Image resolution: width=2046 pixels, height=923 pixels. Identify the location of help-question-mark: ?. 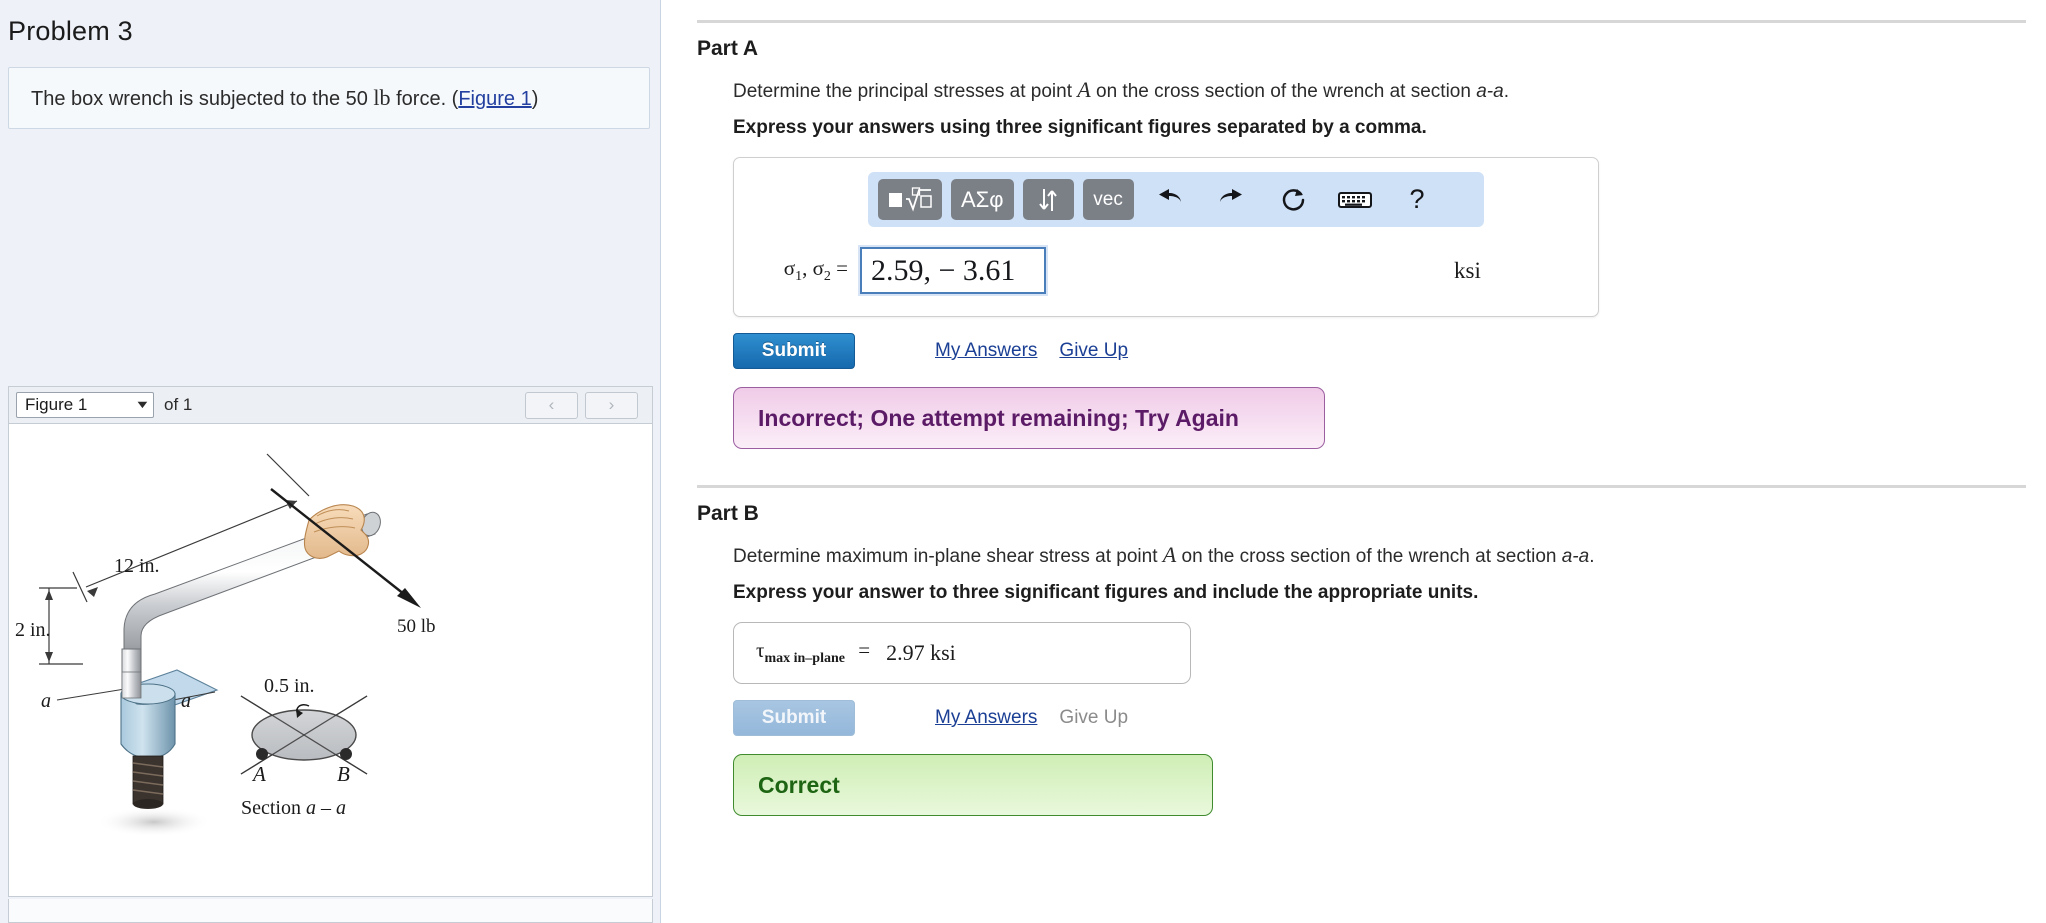
(1417, 199).